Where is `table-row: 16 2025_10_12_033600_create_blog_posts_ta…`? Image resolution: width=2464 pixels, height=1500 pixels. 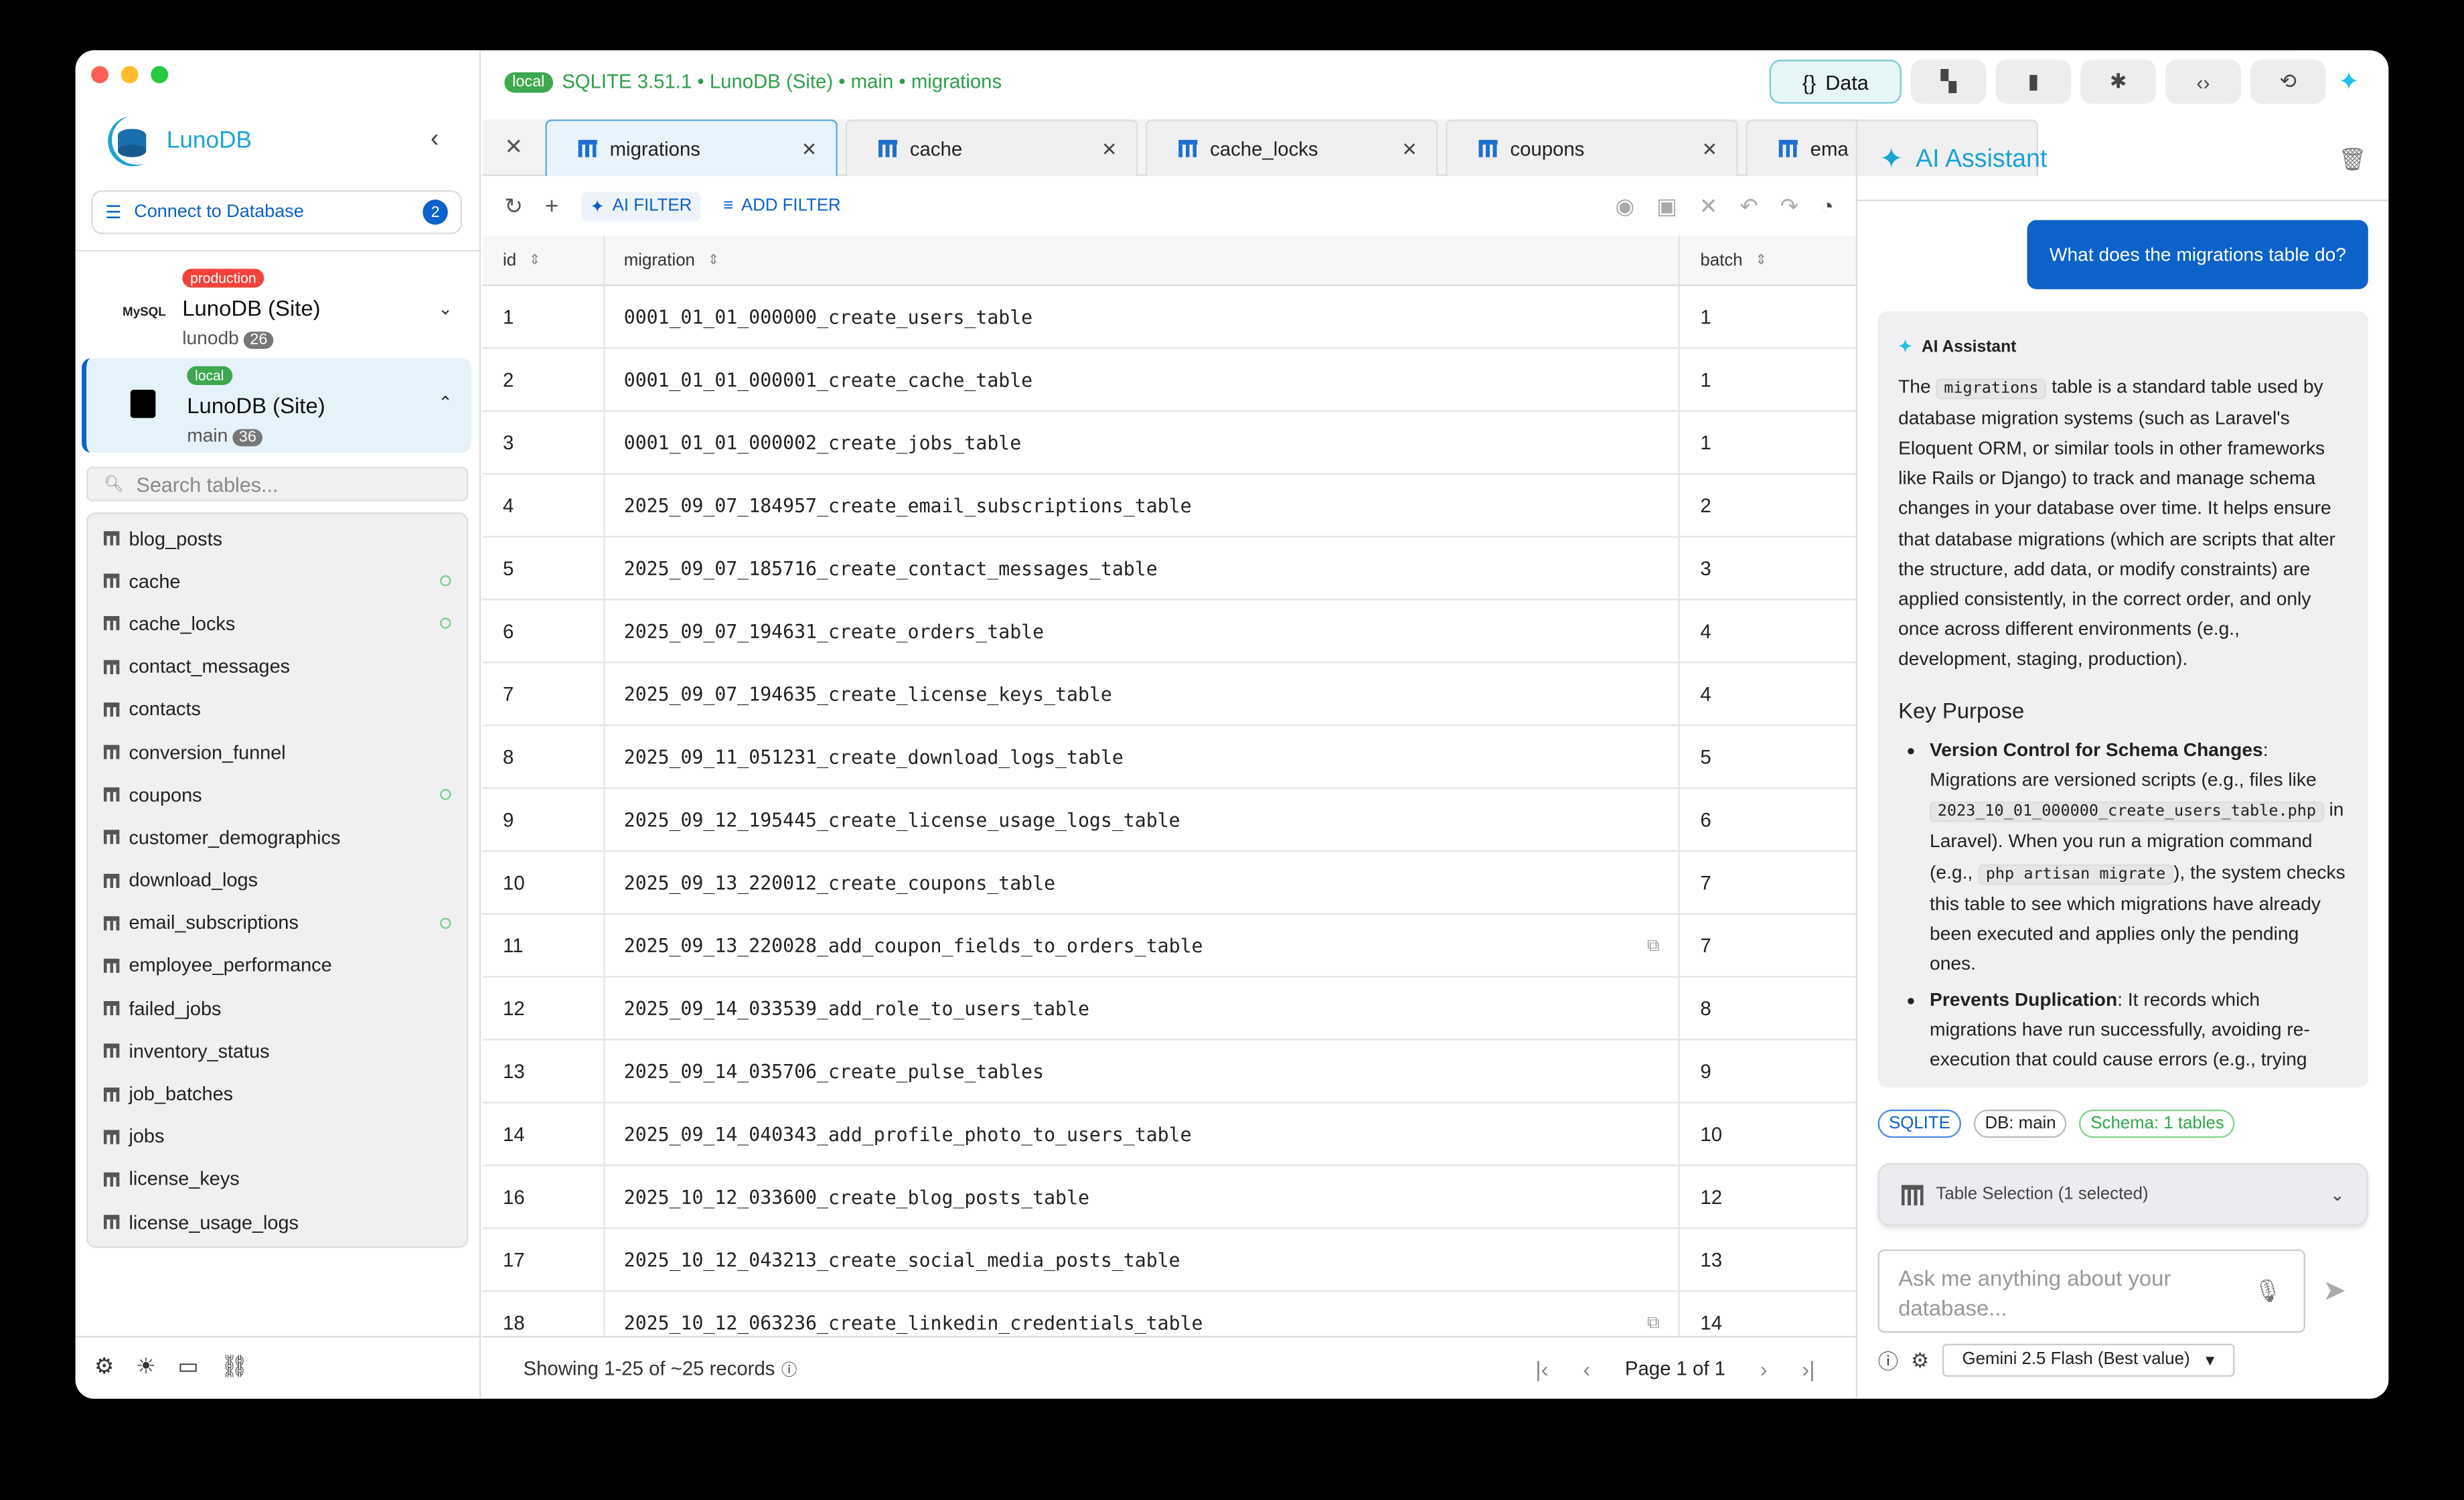
table-row: 16 2025_10_12_033600_create_blog_posts_ta… is located at coordinates (1169, 1197).